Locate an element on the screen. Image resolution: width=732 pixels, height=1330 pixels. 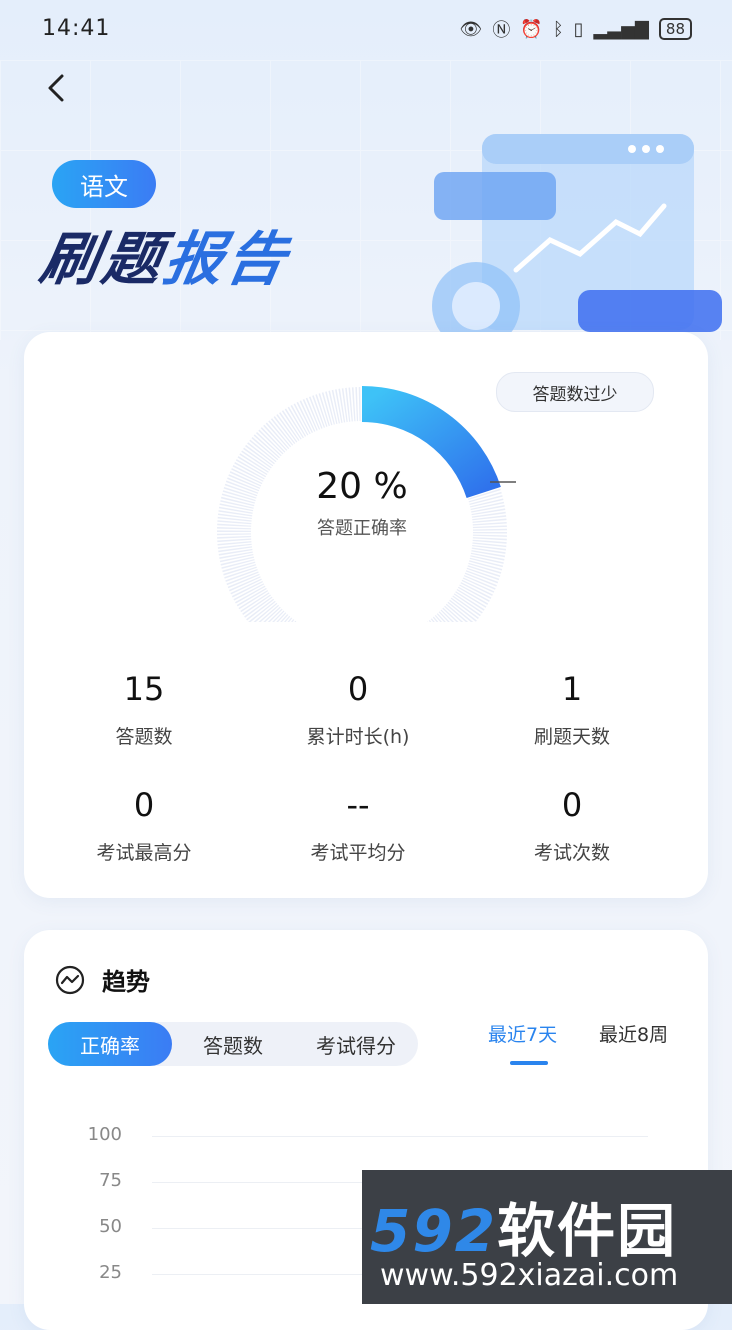
subject-badge: 语文 is located at coordinates (104, 184).